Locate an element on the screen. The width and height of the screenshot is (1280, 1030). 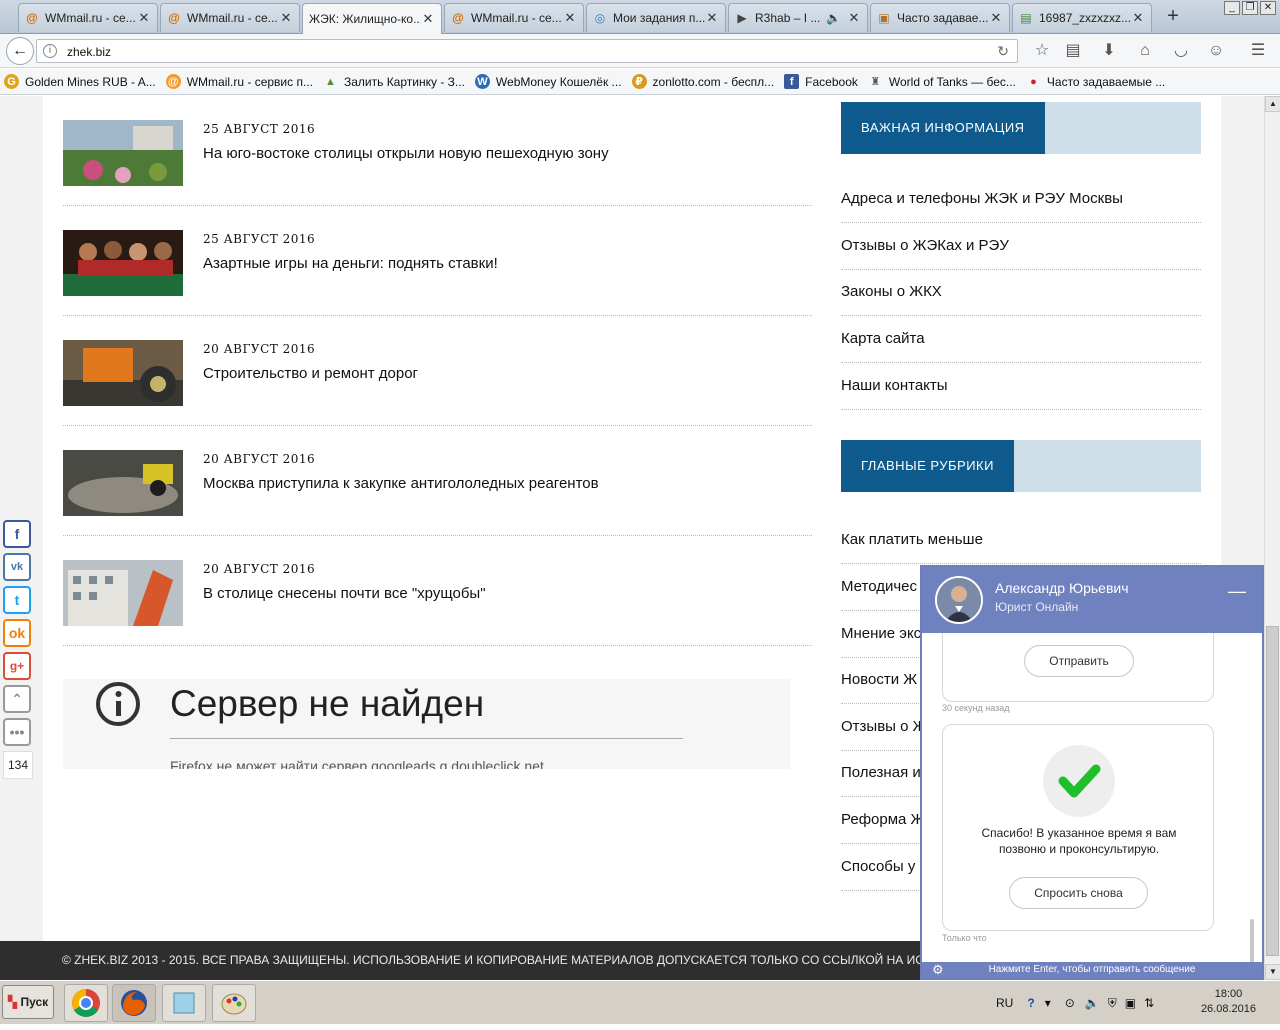
sidebar-link: Законы о ЖКХ is located at coordinates (1021, 292).